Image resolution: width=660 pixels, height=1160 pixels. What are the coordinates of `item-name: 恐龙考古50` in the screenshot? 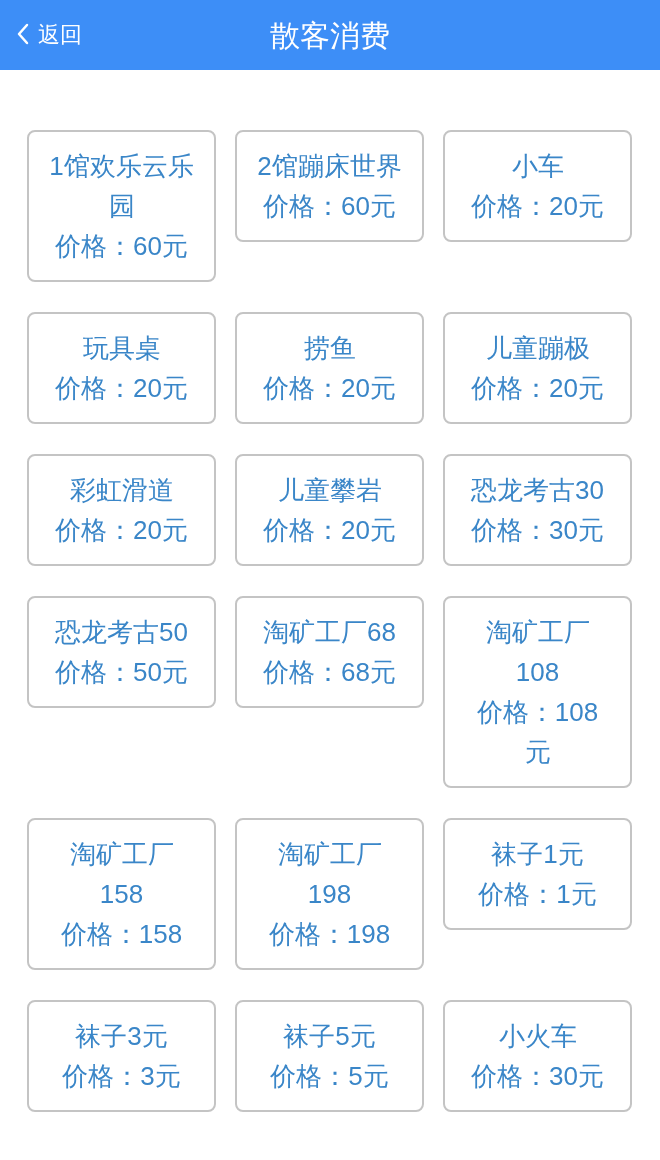 It's located at (121, 632).